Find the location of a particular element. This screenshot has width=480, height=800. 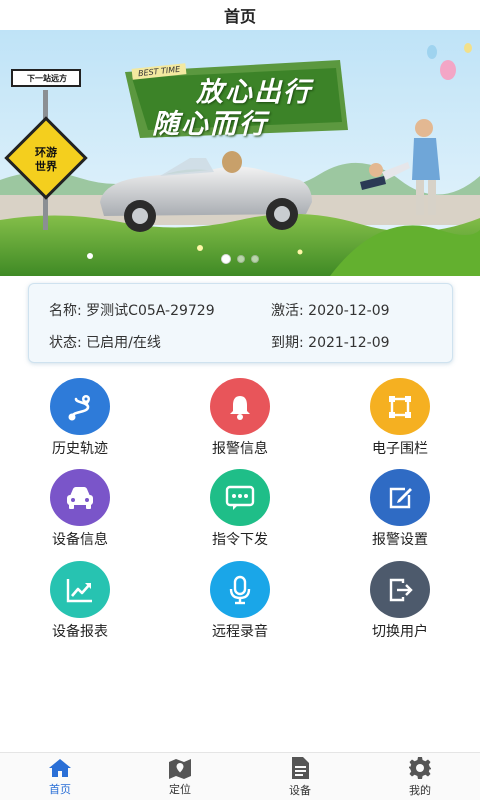

activation-label: 激活: is located at coordinates (290, 311).